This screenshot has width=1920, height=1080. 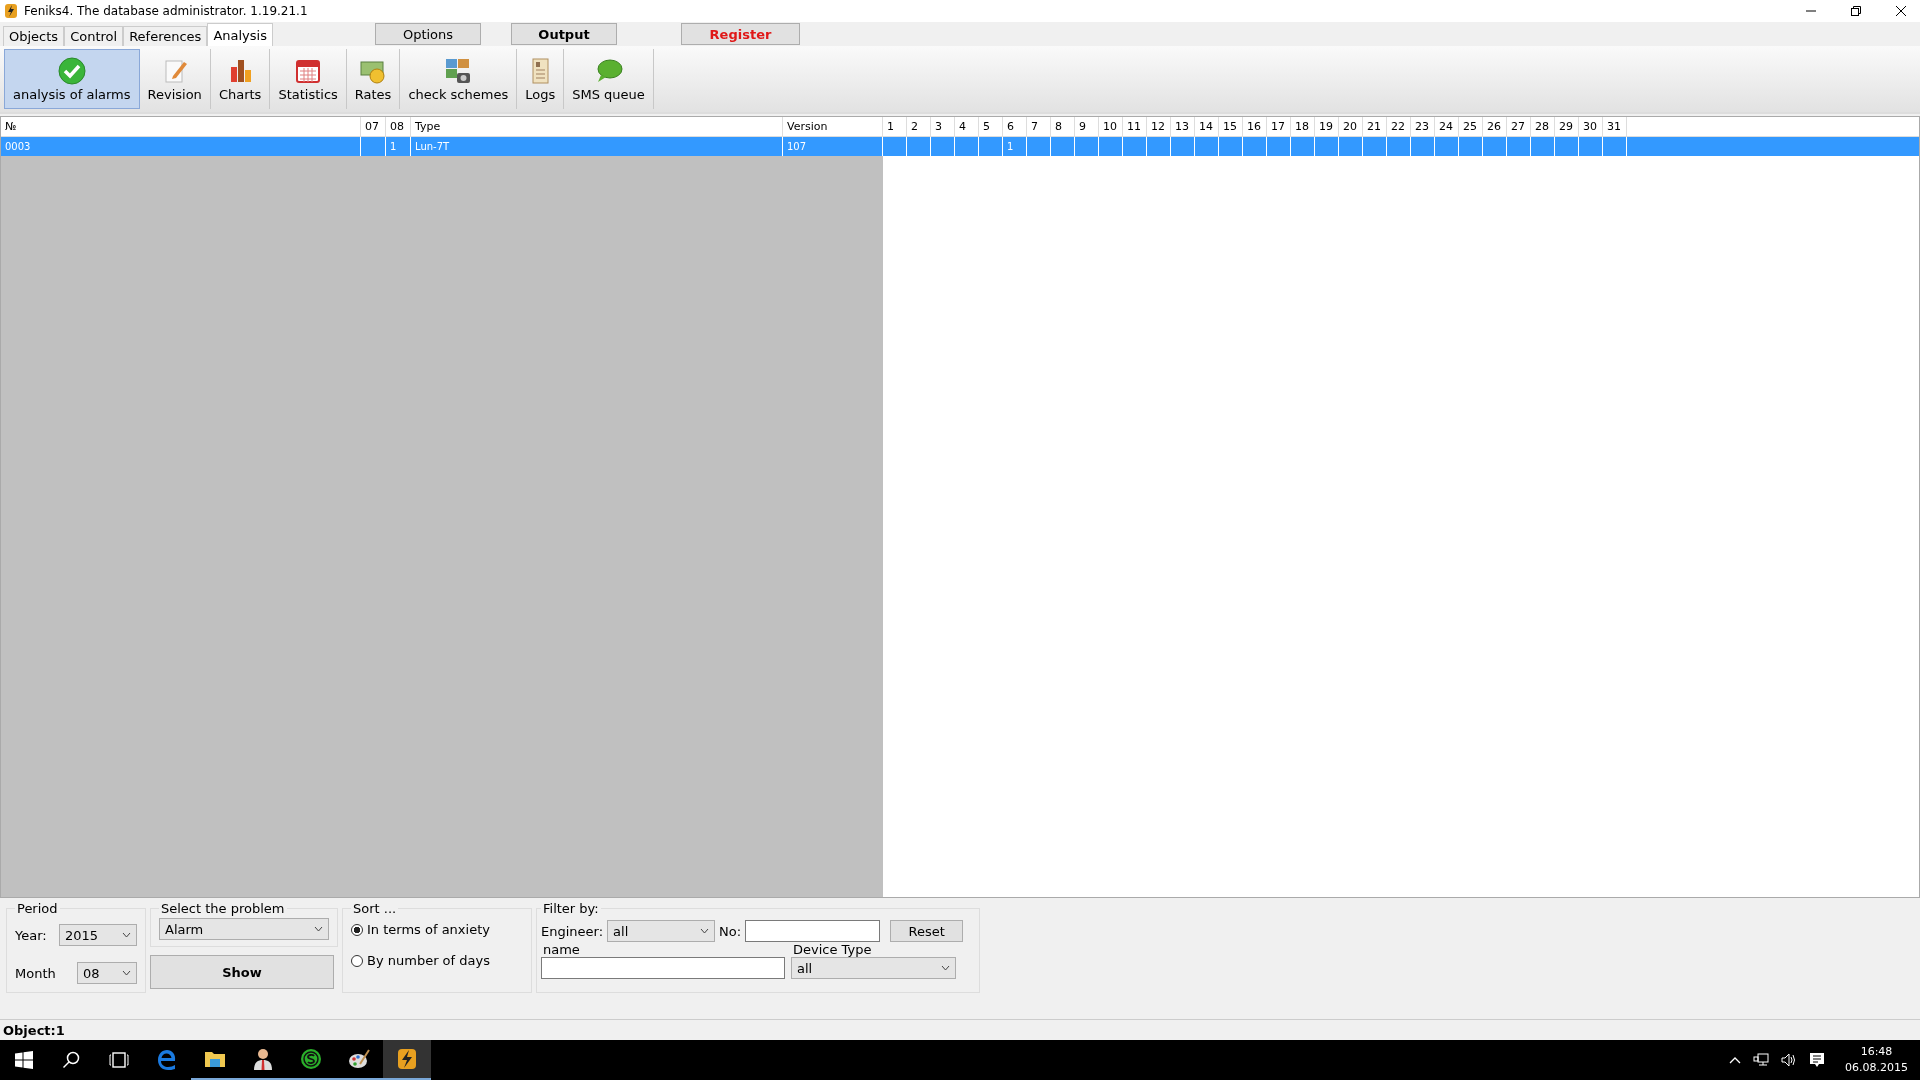 I want to click on column-header: Type, so click(x=597, y=126).